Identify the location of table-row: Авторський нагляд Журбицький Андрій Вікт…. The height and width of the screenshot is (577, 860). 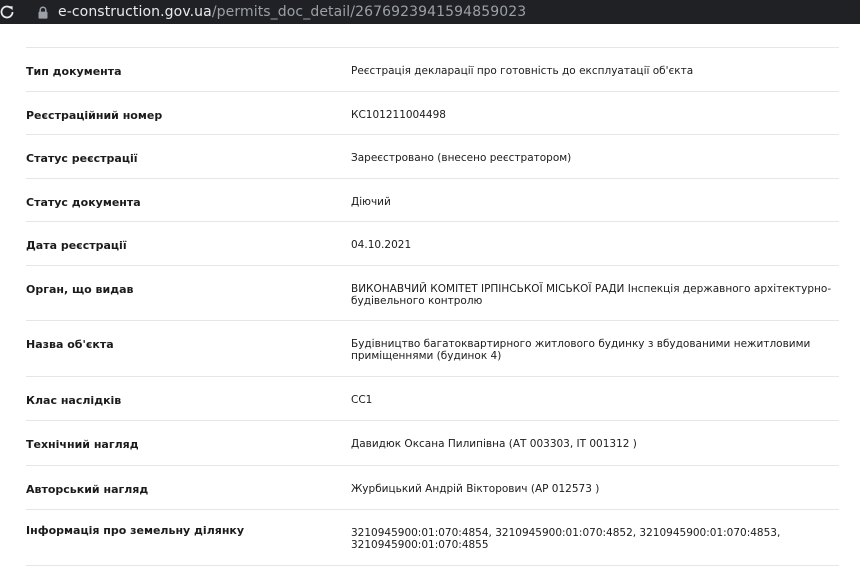
(432, 488).